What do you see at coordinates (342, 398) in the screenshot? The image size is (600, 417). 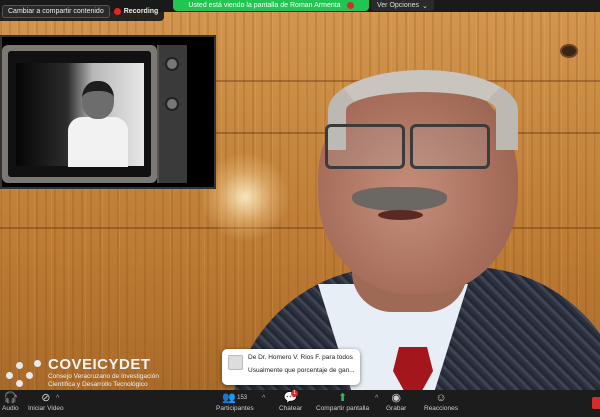 I see `share-arrow-icon: ⬆` at bounding box center [342, 398].